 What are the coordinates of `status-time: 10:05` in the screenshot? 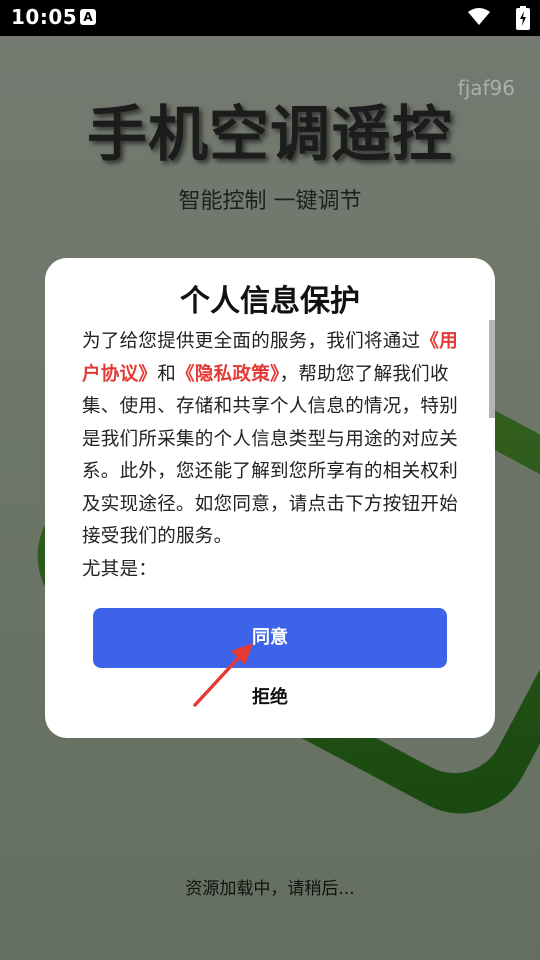 It's located at (44, 17).